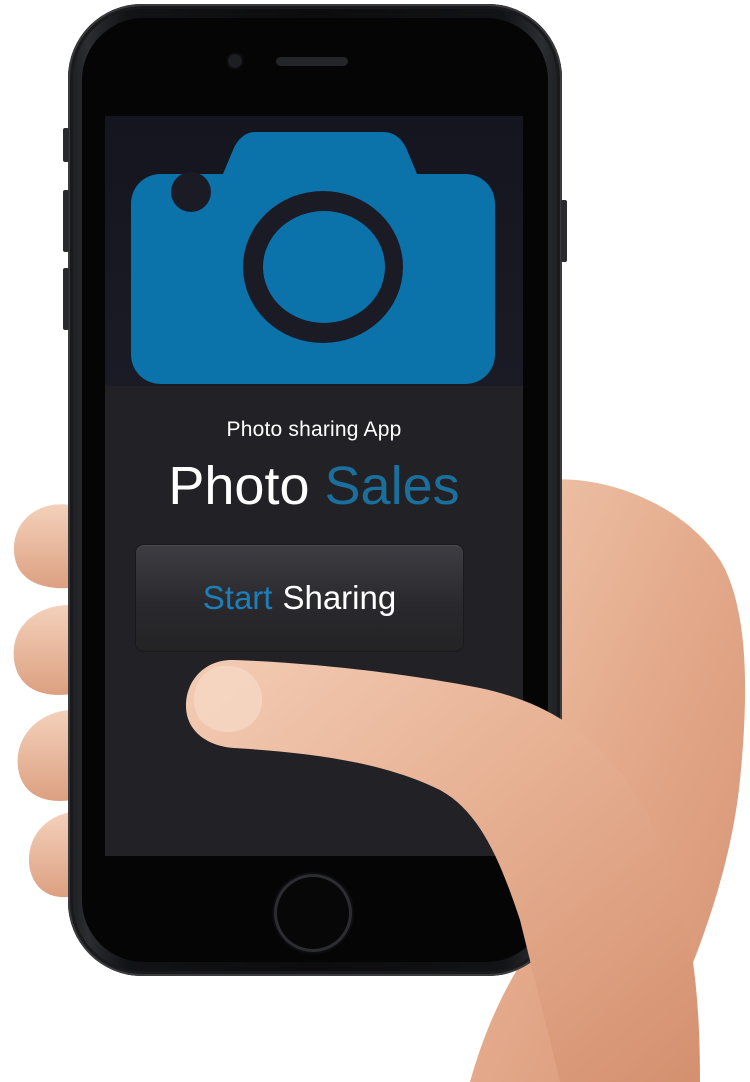  What do you see at coordinates (66, 145) in the screenshot?
I see `mute-switch` at bounding box center [66, 145].